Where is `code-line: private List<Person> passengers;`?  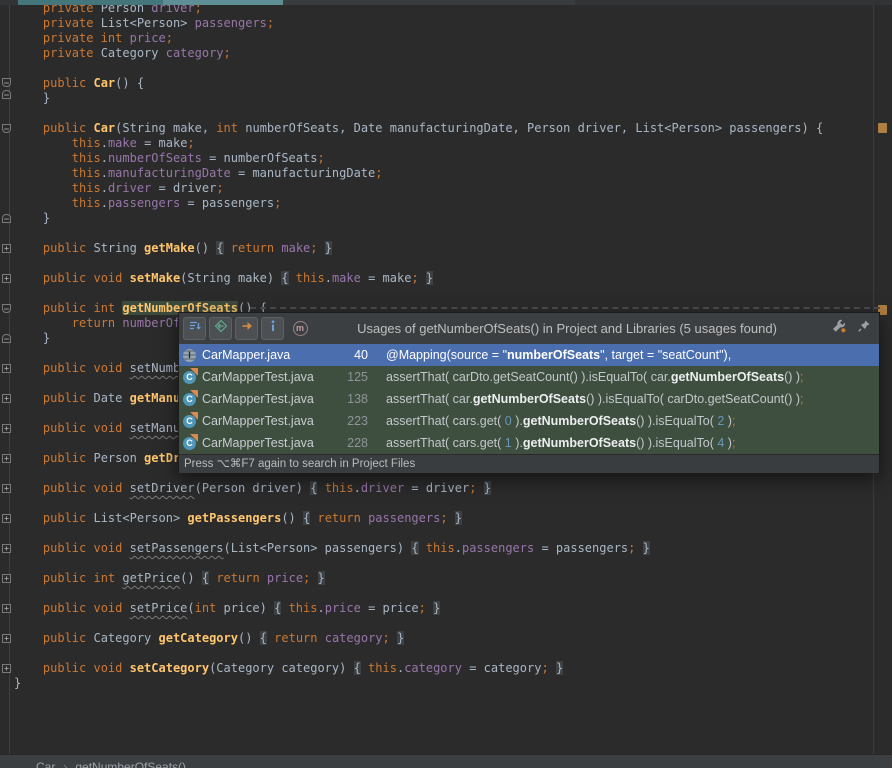 code-line: private List<Person> passengers; is located at coordinates (418, 23).